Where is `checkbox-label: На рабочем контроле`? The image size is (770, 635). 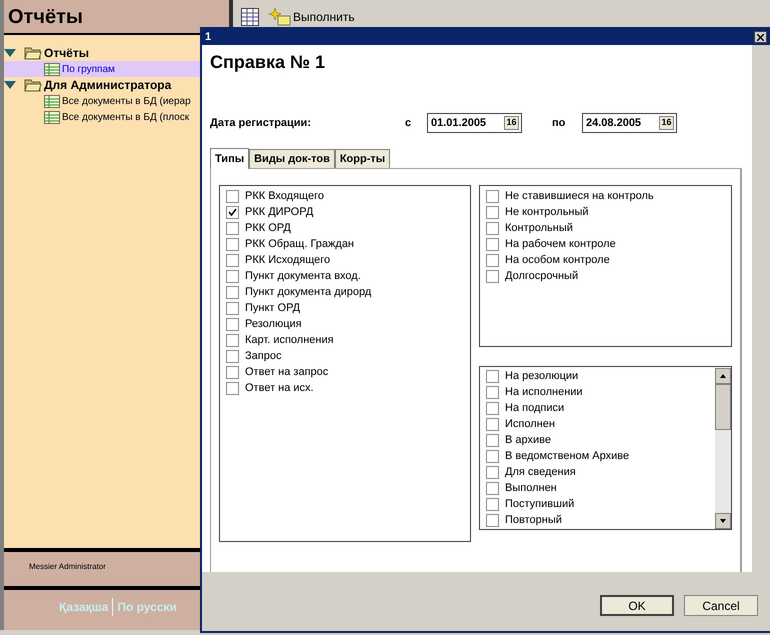 checkbox-label: На рабочем контроле is located at coordinates (560, 244).